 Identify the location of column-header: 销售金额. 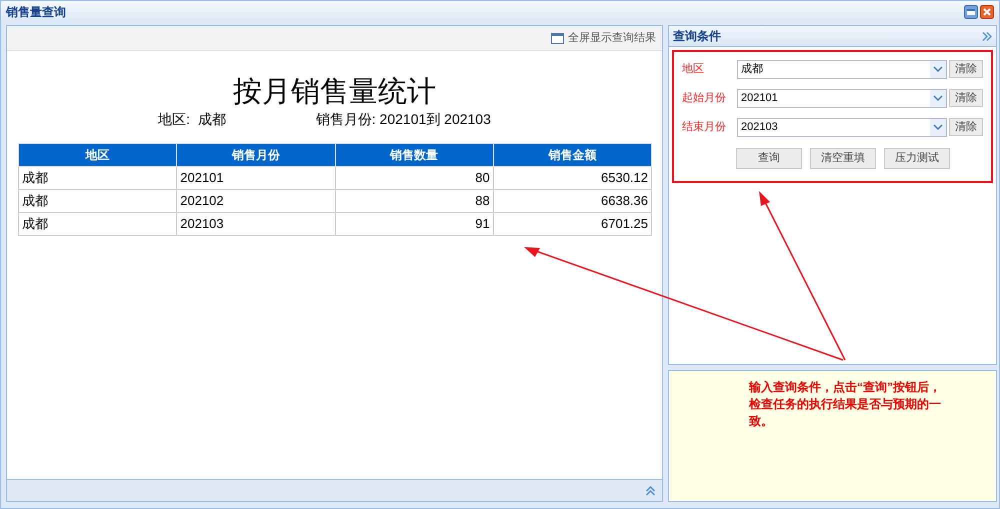
(572, 155).